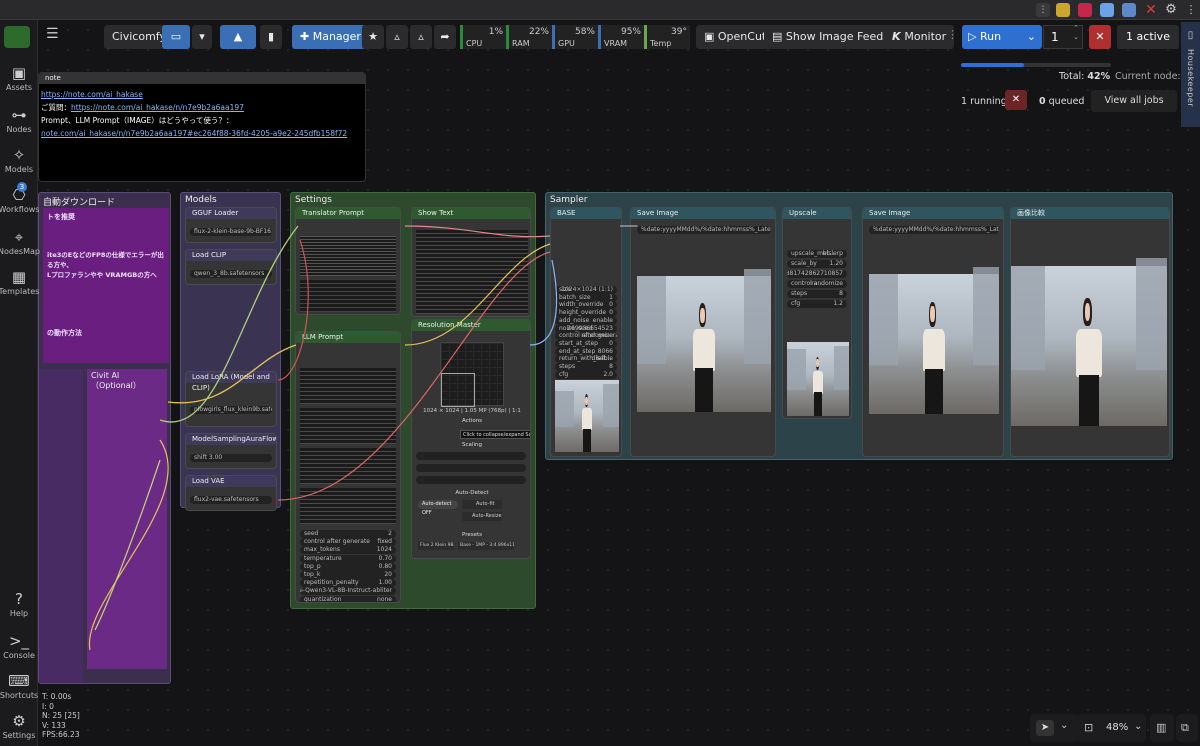 The image size is (1200, 746). What do you see at coordinates (1171, 10) in the screenshot?
I see `puzzle-icon: ⚙` at bounding box center [1171, 10].